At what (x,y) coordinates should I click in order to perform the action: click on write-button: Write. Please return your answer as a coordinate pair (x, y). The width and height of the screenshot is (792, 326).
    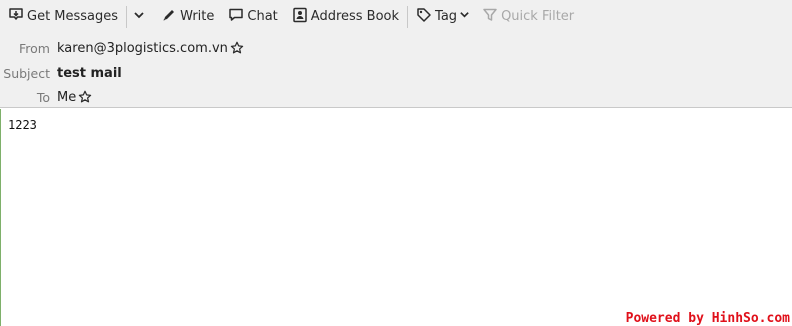
    Looking at the image, I should click on (187, 17).